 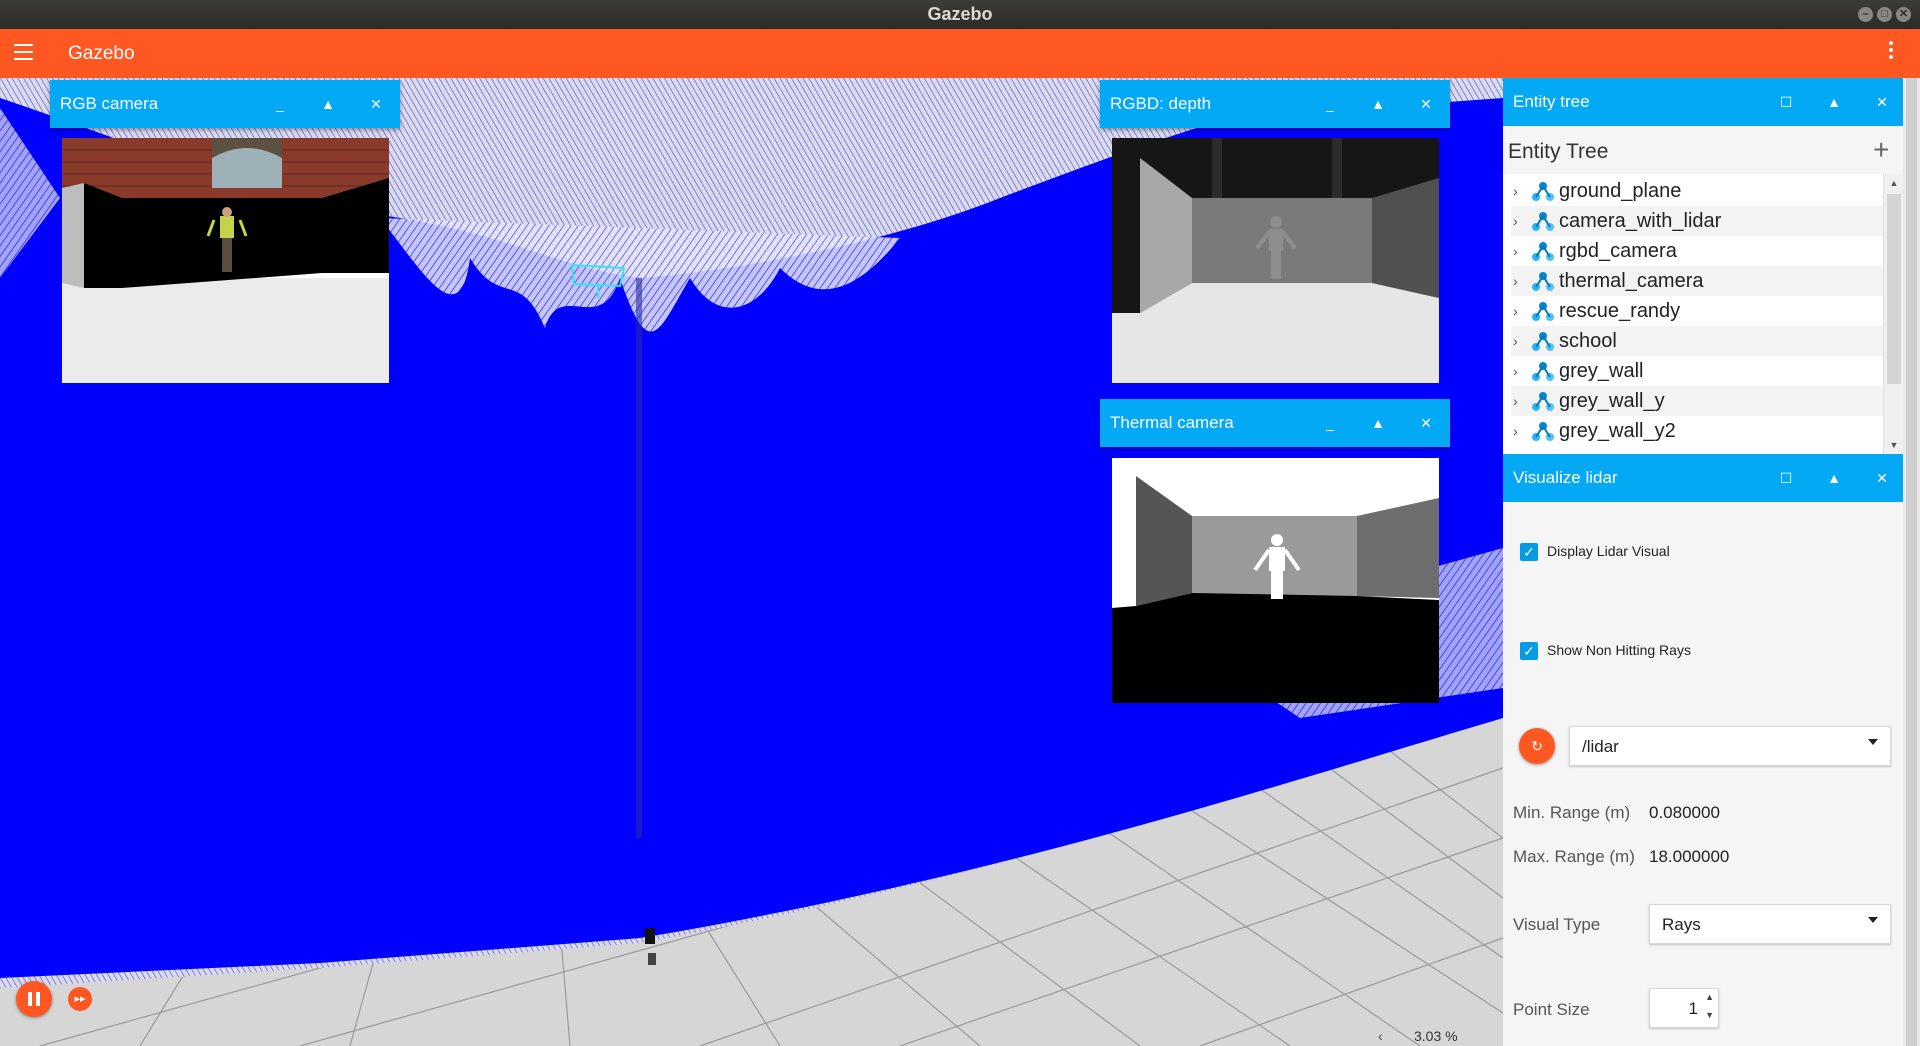 I want to click on entity-name: camera_with_lidar, so click(x=1640, y=221).